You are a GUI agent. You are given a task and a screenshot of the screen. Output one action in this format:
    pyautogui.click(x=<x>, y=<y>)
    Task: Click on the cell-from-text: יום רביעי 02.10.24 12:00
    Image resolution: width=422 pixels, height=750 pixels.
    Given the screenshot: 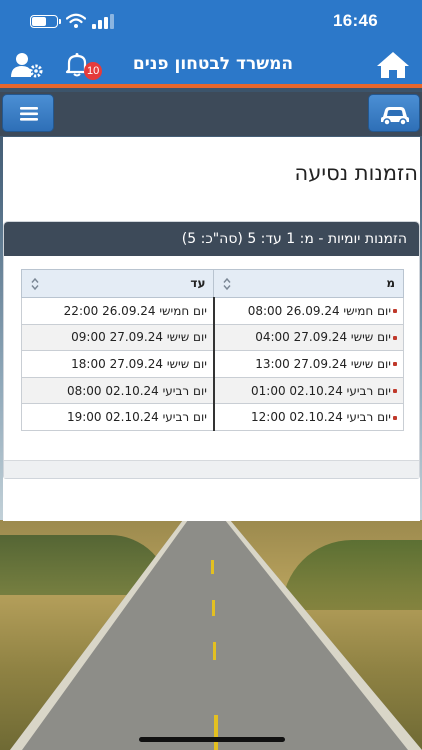 What is the action you would take?
    pyautogui.click(x=321, y=417)
    